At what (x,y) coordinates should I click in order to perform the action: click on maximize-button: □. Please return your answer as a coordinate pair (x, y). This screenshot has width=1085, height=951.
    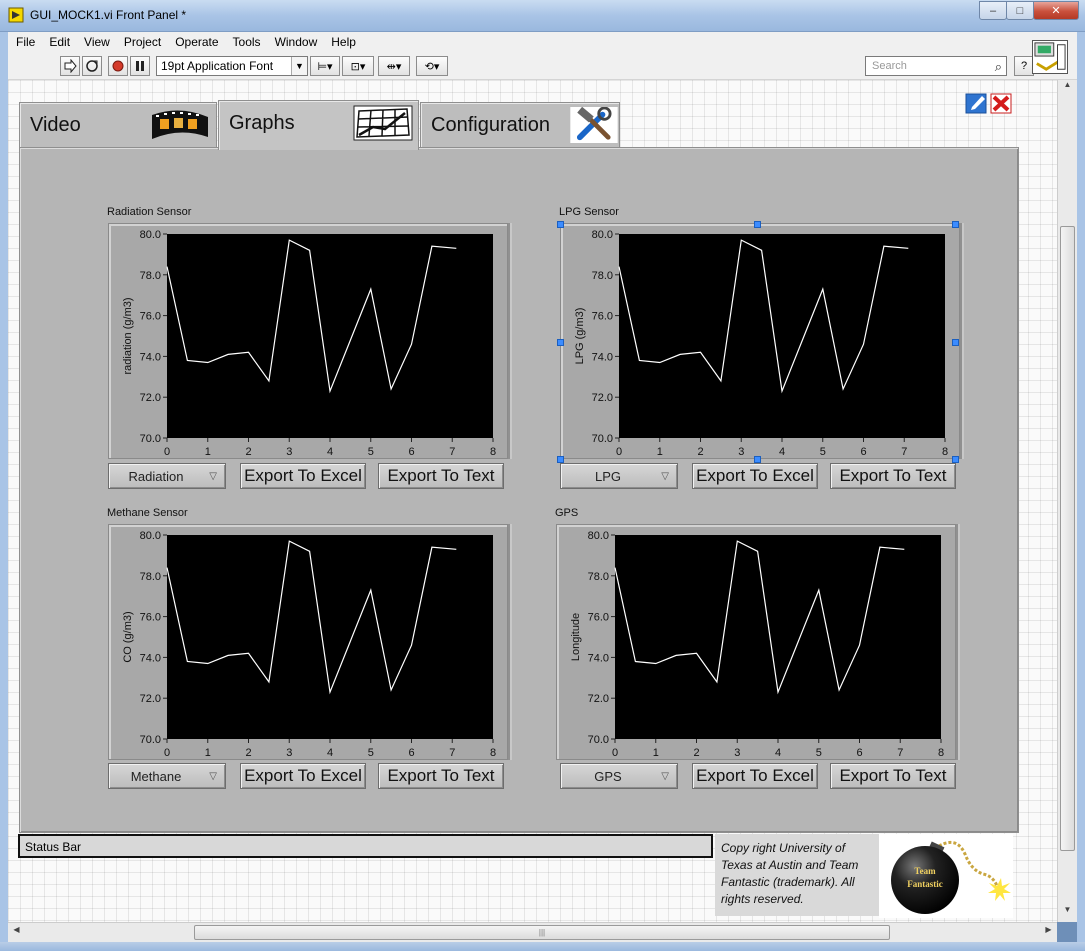
    Looking at the image, I should click on (1020, 10).